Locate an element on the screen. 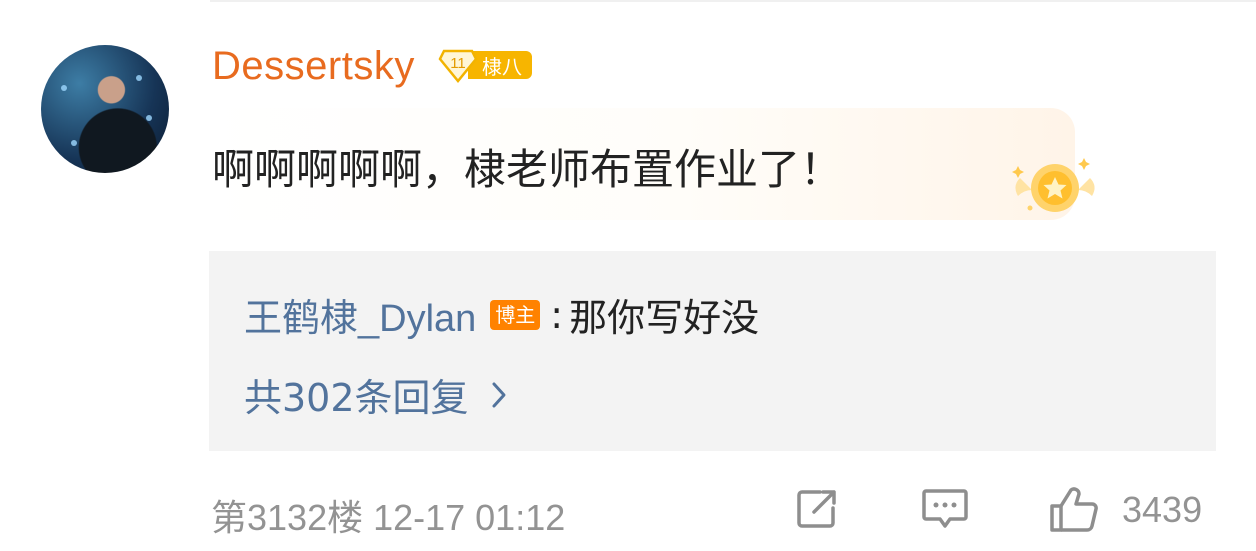  user-level-badge: 11 棣八 is located at coordinates (485, 65).